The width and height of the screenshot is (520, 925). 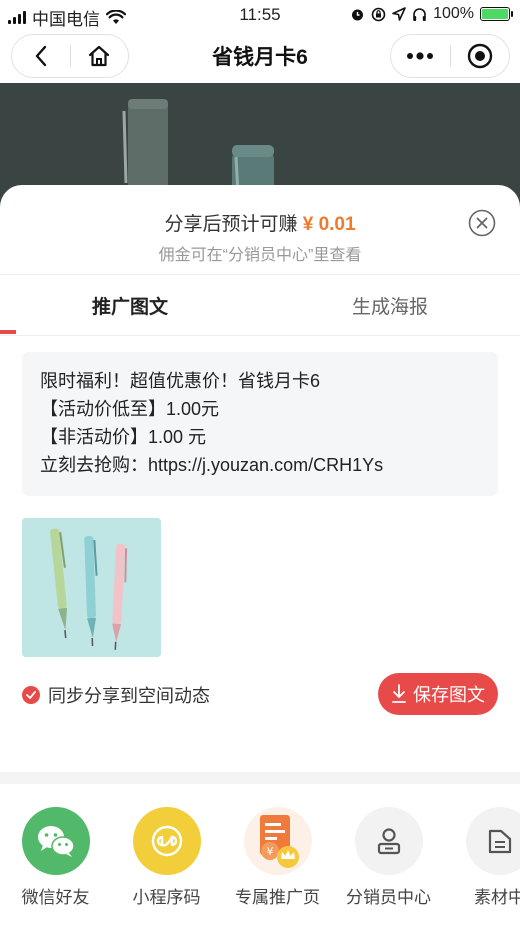 I want to click on product-thumbnail, so click(x=91, y=587).